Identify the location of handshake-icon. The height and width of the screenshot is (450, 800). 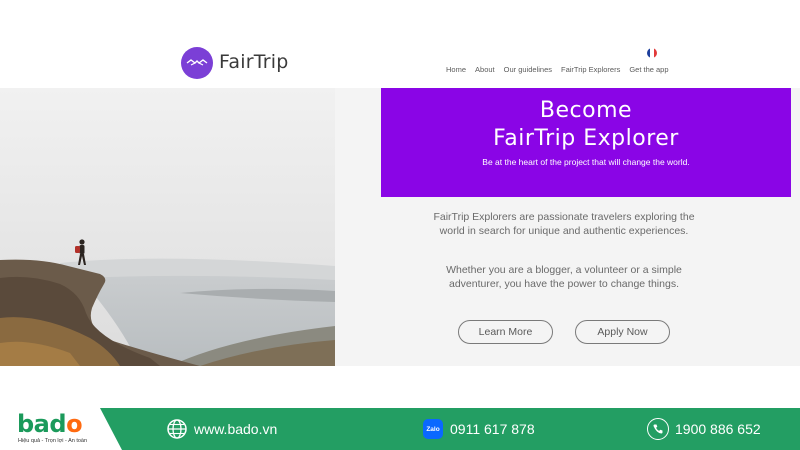
(197, 62).